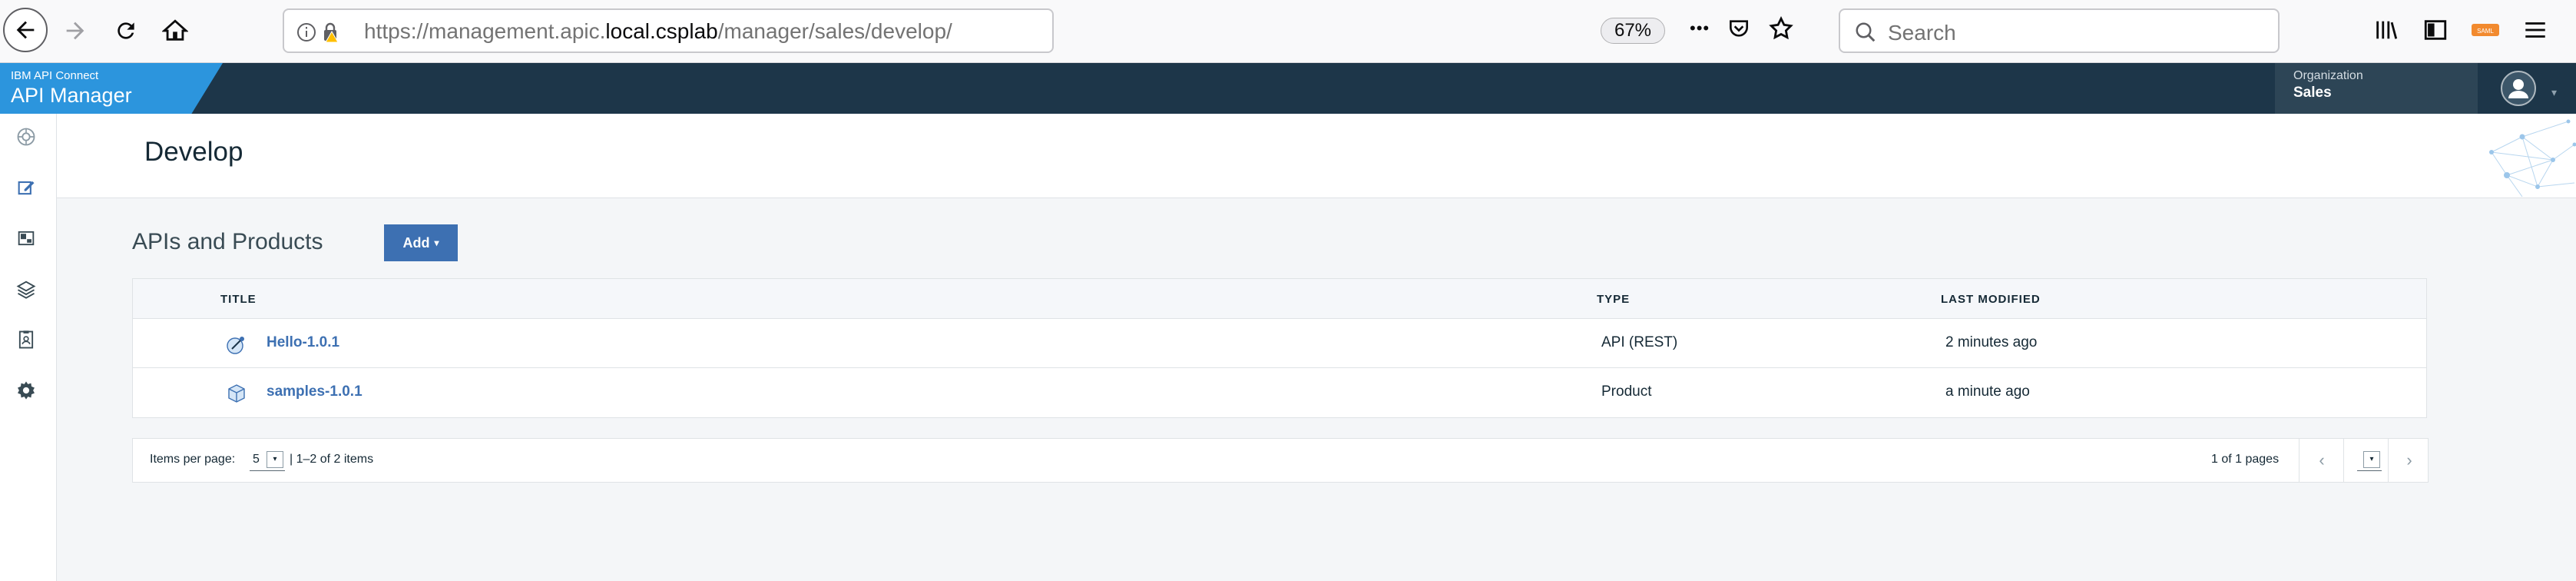 The image size is (2576, 581). Describe the element at coordinates (332, 459) in the screenshot. I see `items-range: | 1–2 of 2 items` at that location.